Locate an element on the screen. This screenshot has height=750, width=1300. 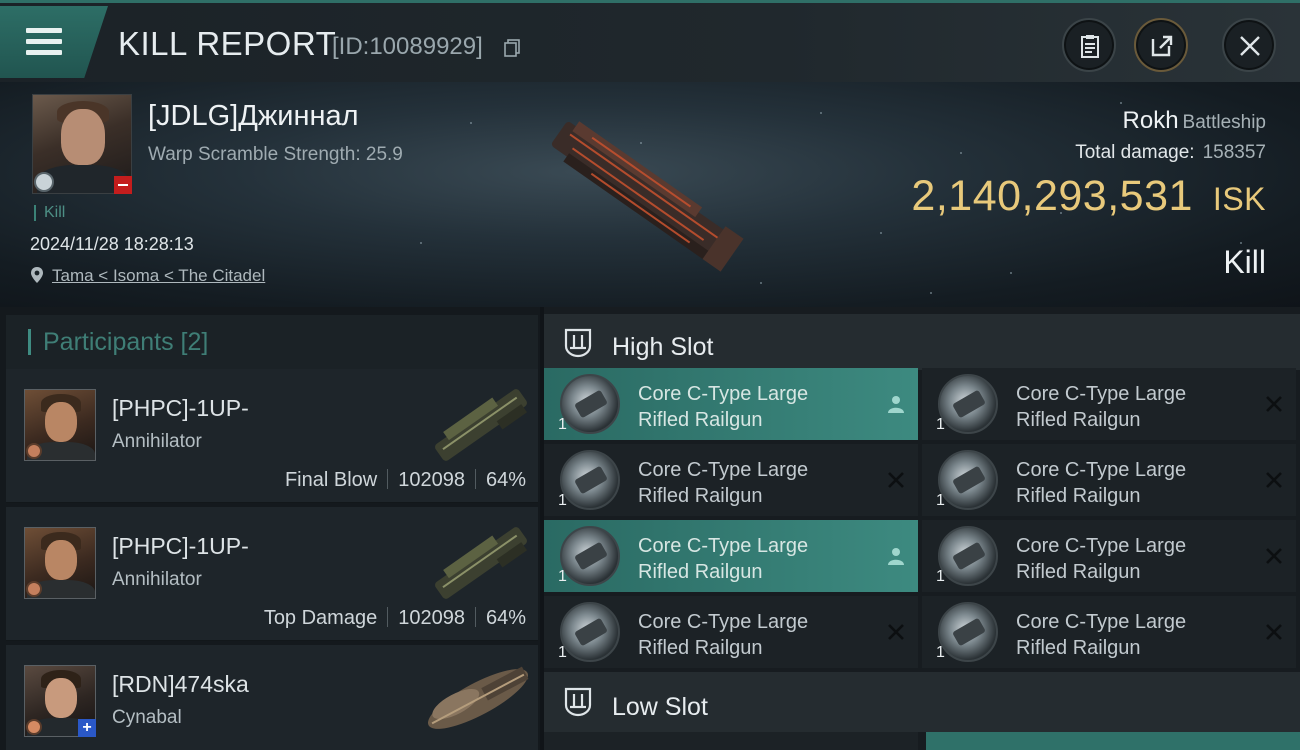
participant-ship: Annihilator is located at coordinates (157, 579).